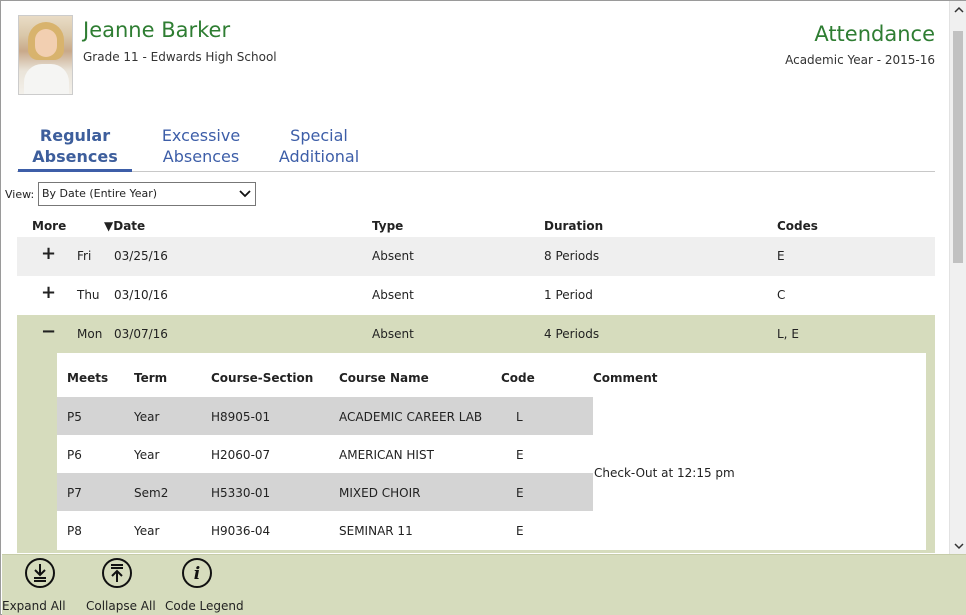  What do you see at coordinates (151, 378) in the screenshot?
I see `detail-header-term: Term` at bounding box center [151, 378].